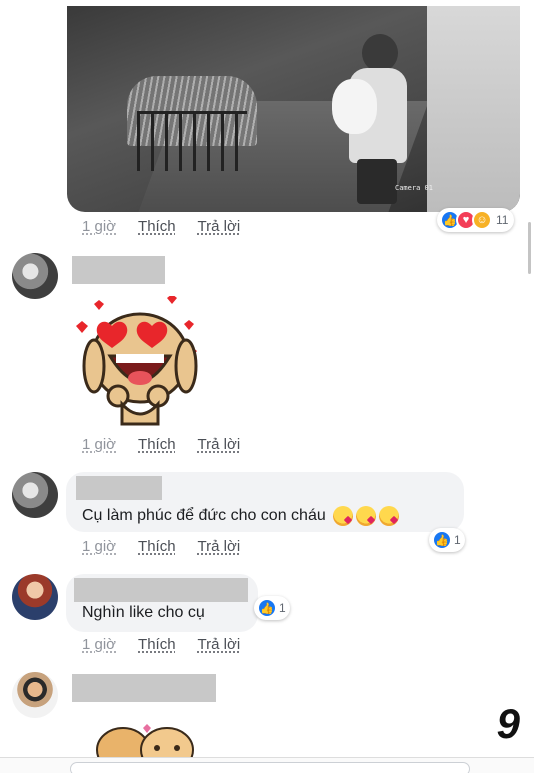 The height and width of the screenshot is (773, 534). I want to click on comment-text: Cụ làm phúc để đức cho con cháu, so click(241, 516).